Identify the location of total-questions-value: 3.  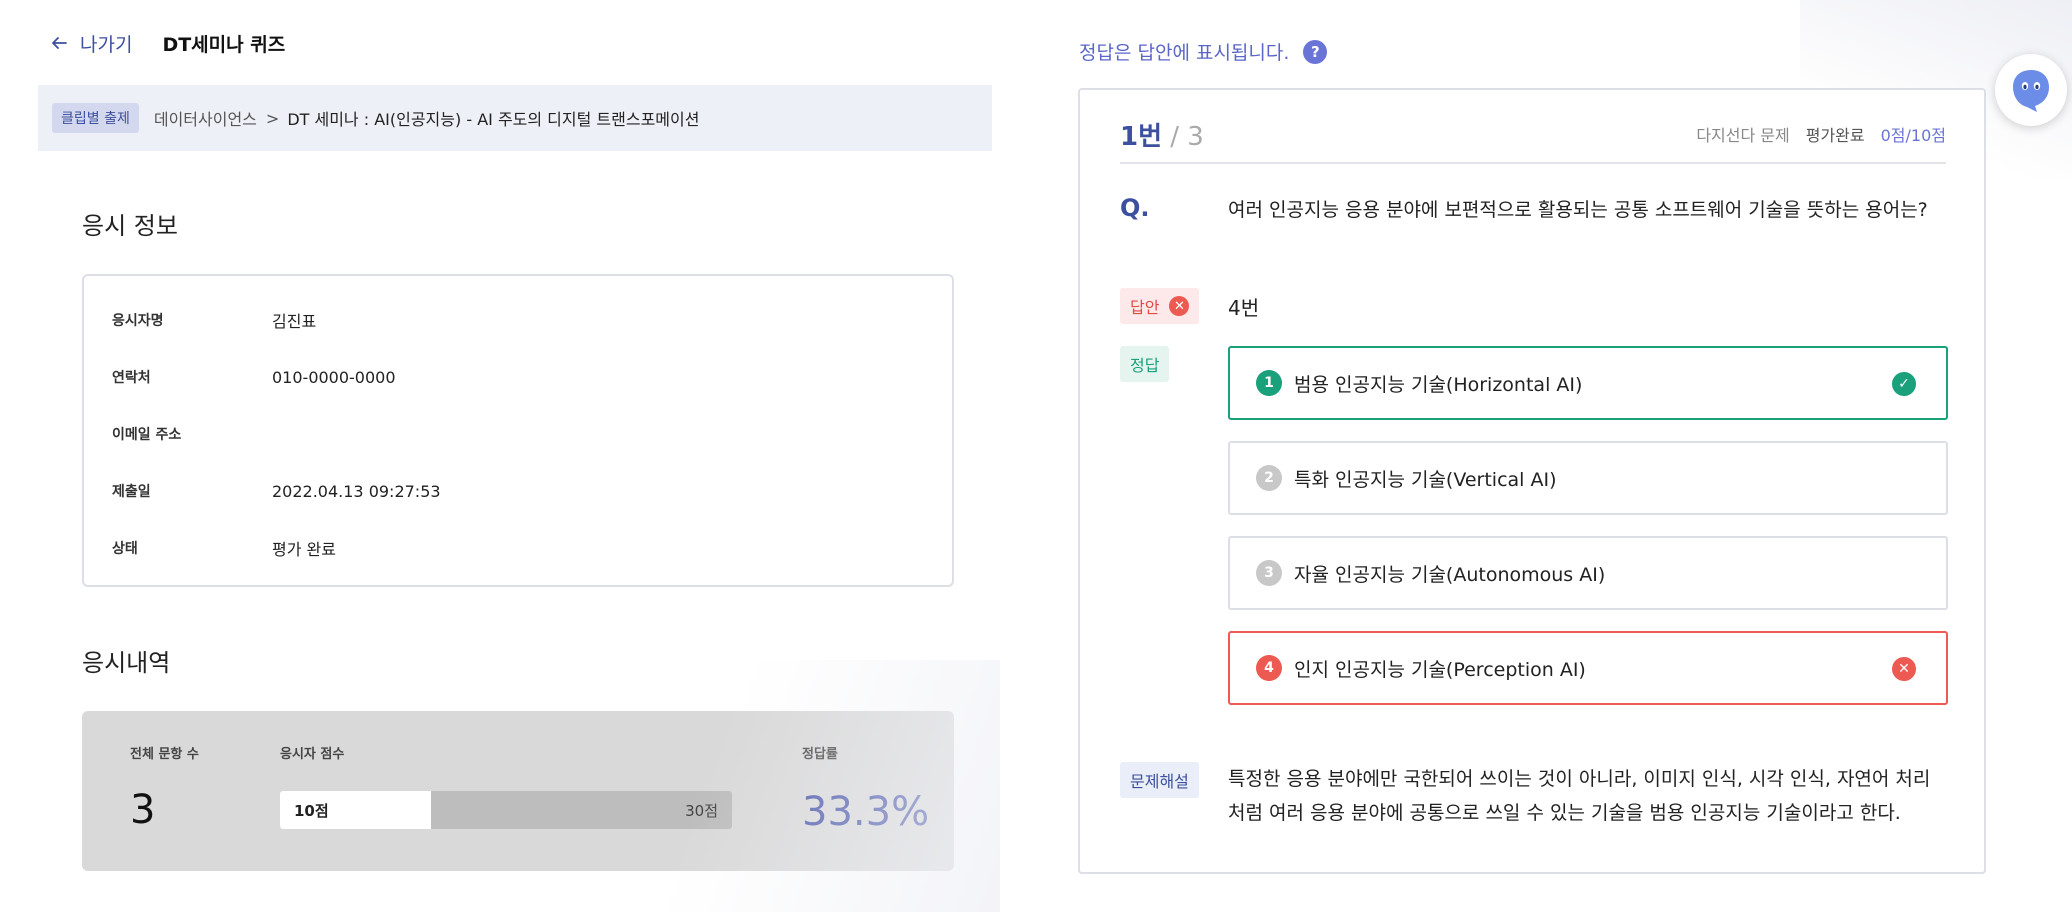
(143, 810).